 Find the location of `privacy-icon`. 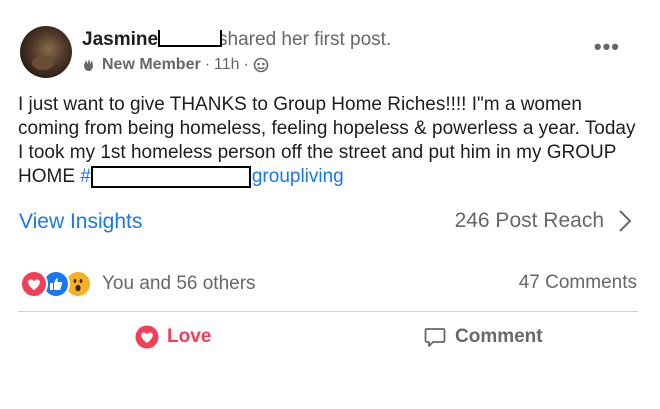

privacy-icon is located at coordinates (261, 65).